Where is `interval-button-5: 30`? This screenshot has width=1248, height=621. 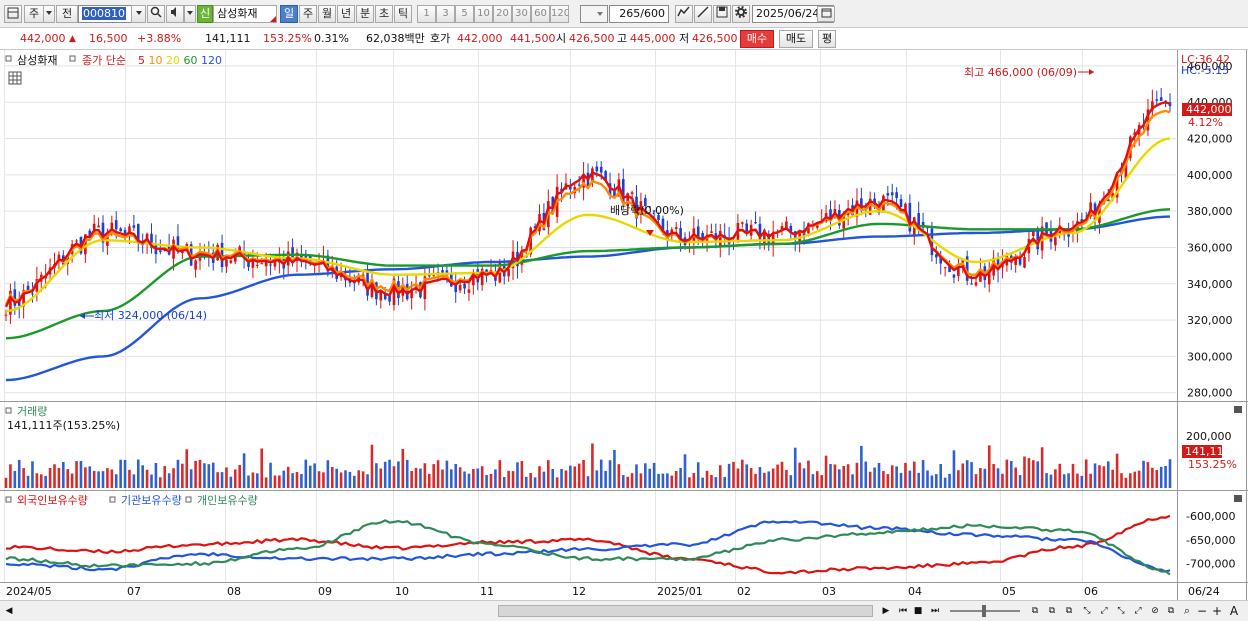
interval-button-5: 30 is located at coordinates (521, 14).